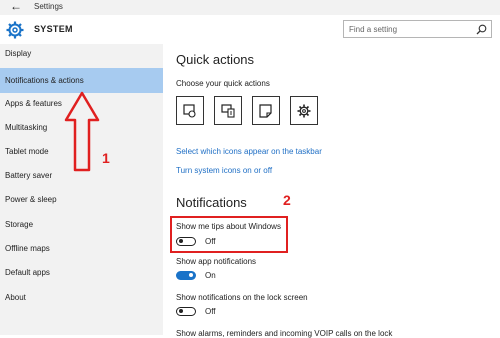  Describe the element at coordinates (186, 275) in the screenshot. I see `app-notifications-toggle` at that location.